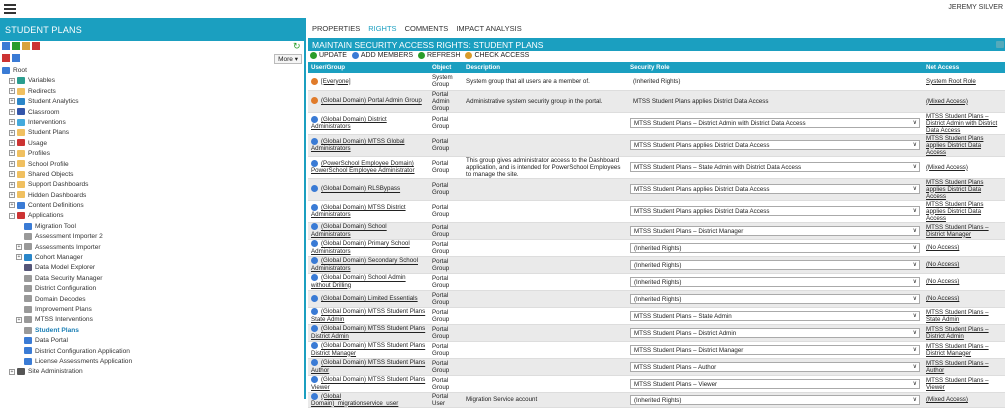 The height and width of the screenshot is (408, 1005). Describe the element at coordinates (152, 279) in the screenshot. I see `tree-item: Data Security Manager` at that location.